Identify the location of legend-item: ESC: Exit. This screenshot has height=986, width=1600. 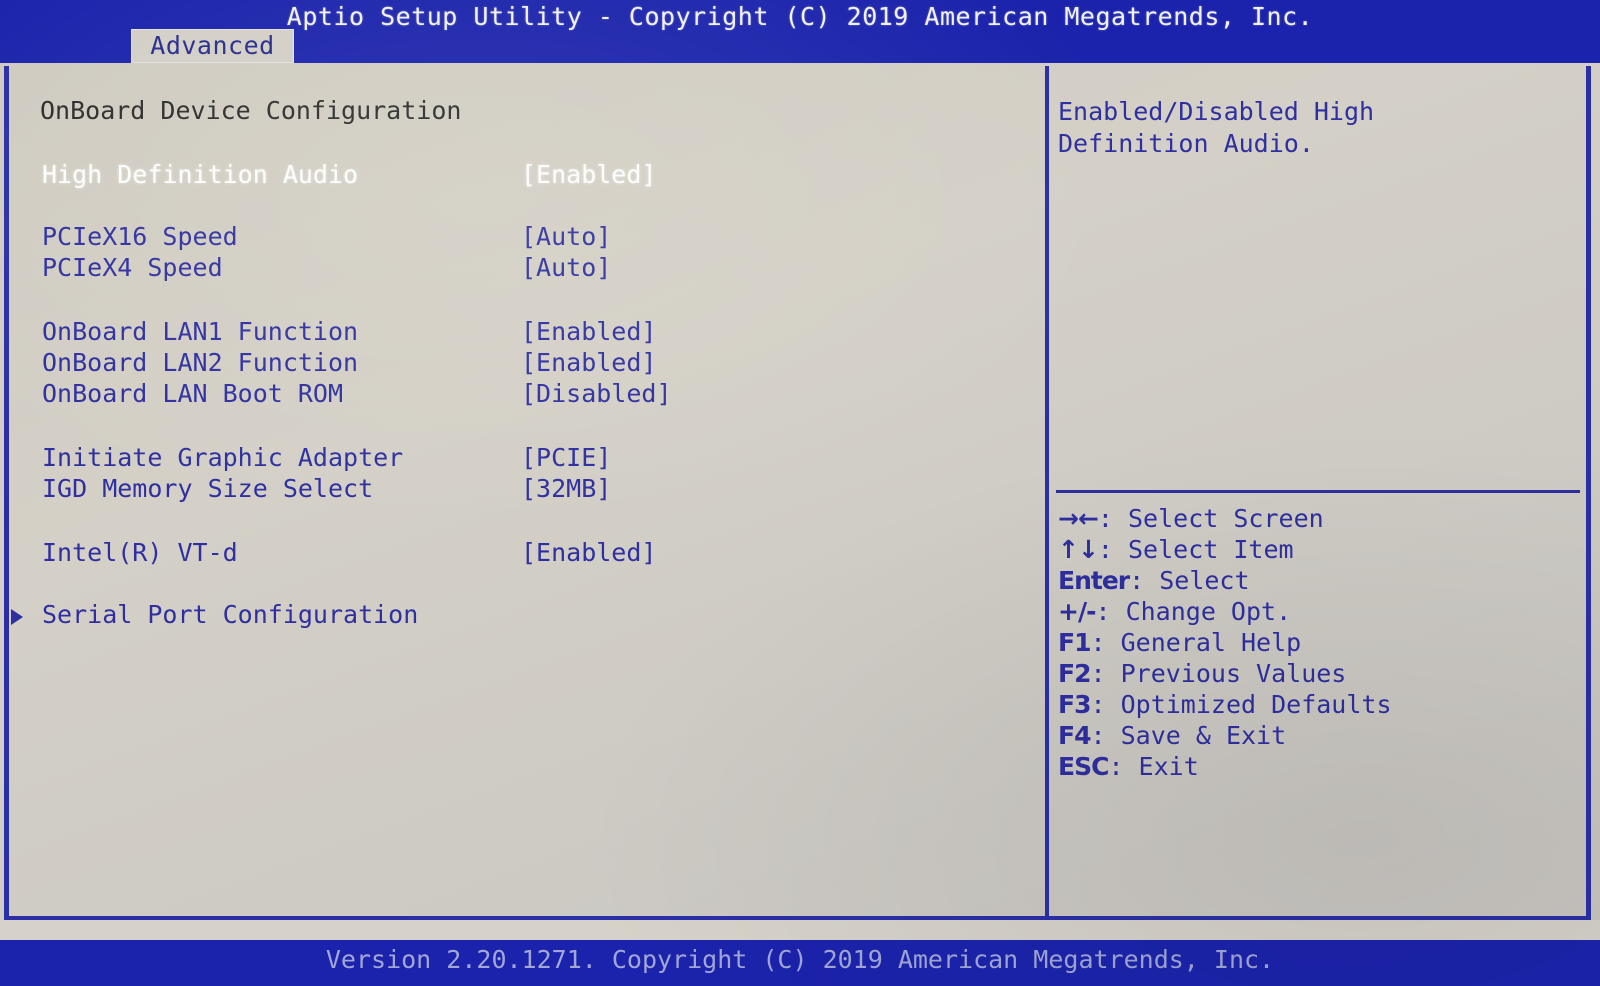
(1318, 766).